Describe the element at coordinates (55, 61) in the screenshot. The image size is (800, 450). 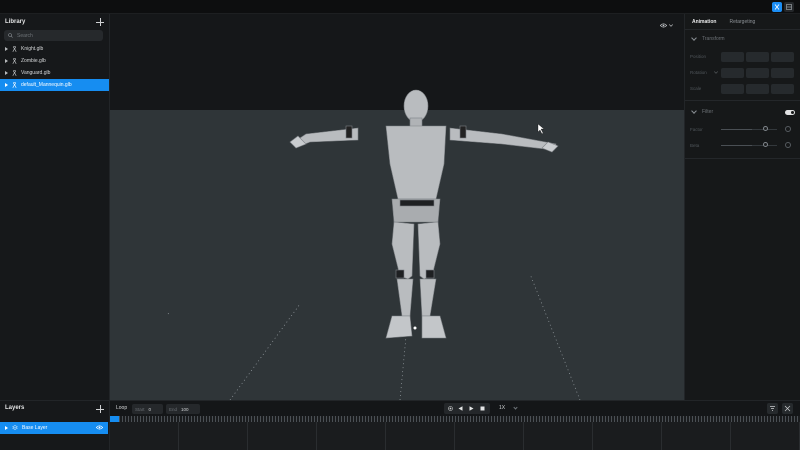
I see `library-item-zombie: Zombie.glb` at that location.